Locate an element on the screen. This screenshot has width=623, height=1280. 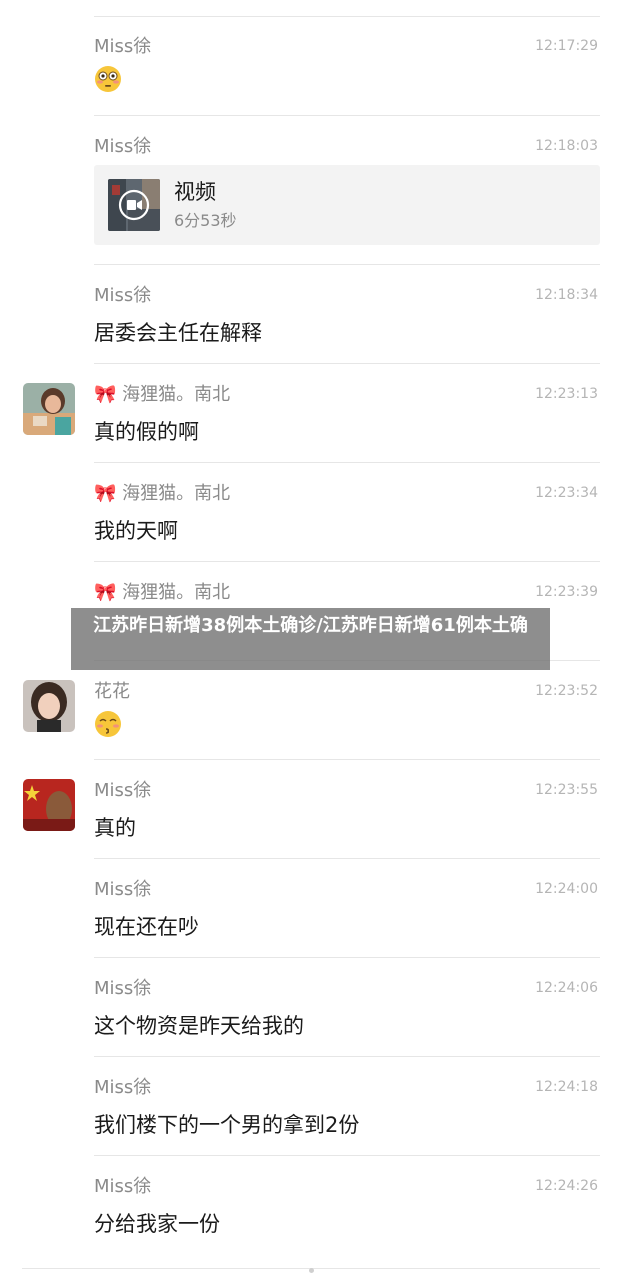
message-item: Miss徐 12:23:55 真的 is located at coordinates (311, 812).